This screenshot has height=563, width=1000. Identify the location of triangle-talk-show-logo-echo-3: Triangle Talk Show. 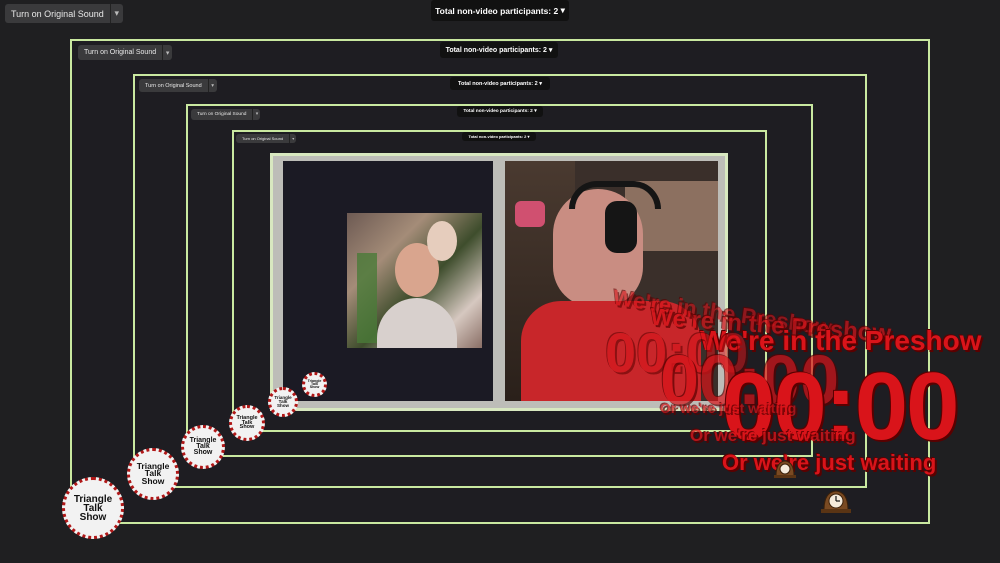
(247, 423).